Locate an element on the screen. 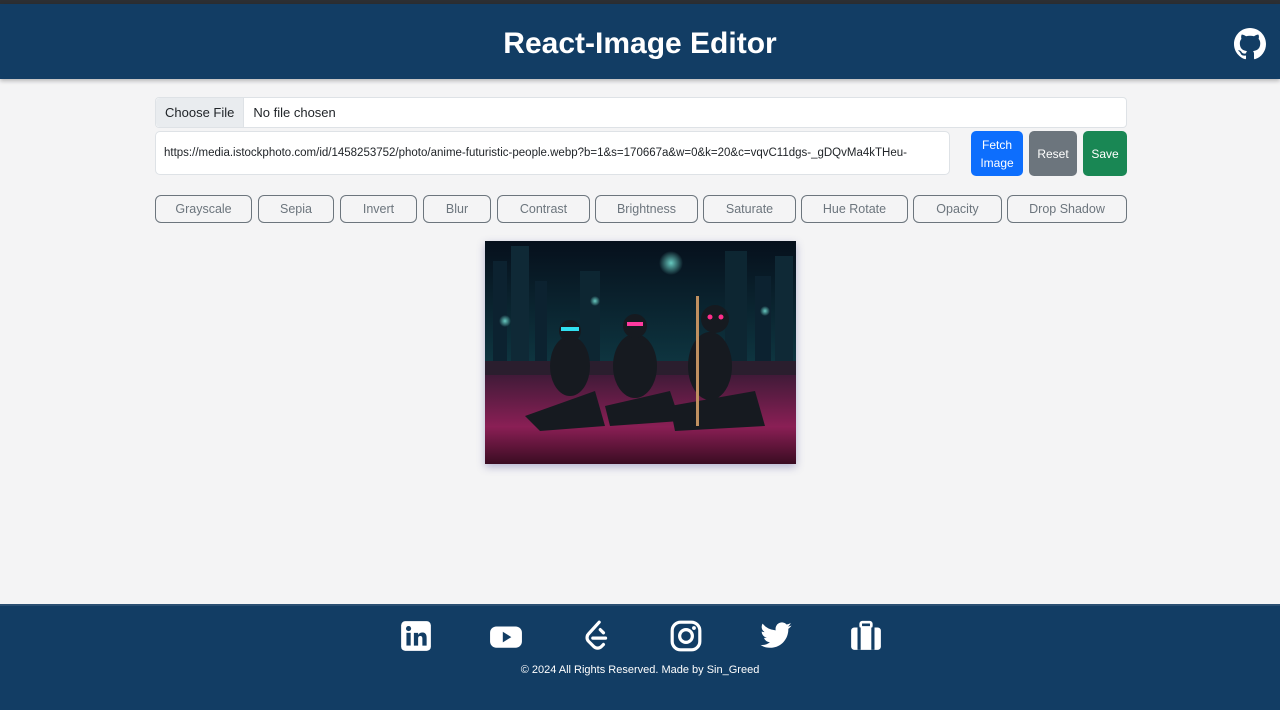 This screenshot has width=1280, height=710. preview-photo is located at coordinates (640, 352).